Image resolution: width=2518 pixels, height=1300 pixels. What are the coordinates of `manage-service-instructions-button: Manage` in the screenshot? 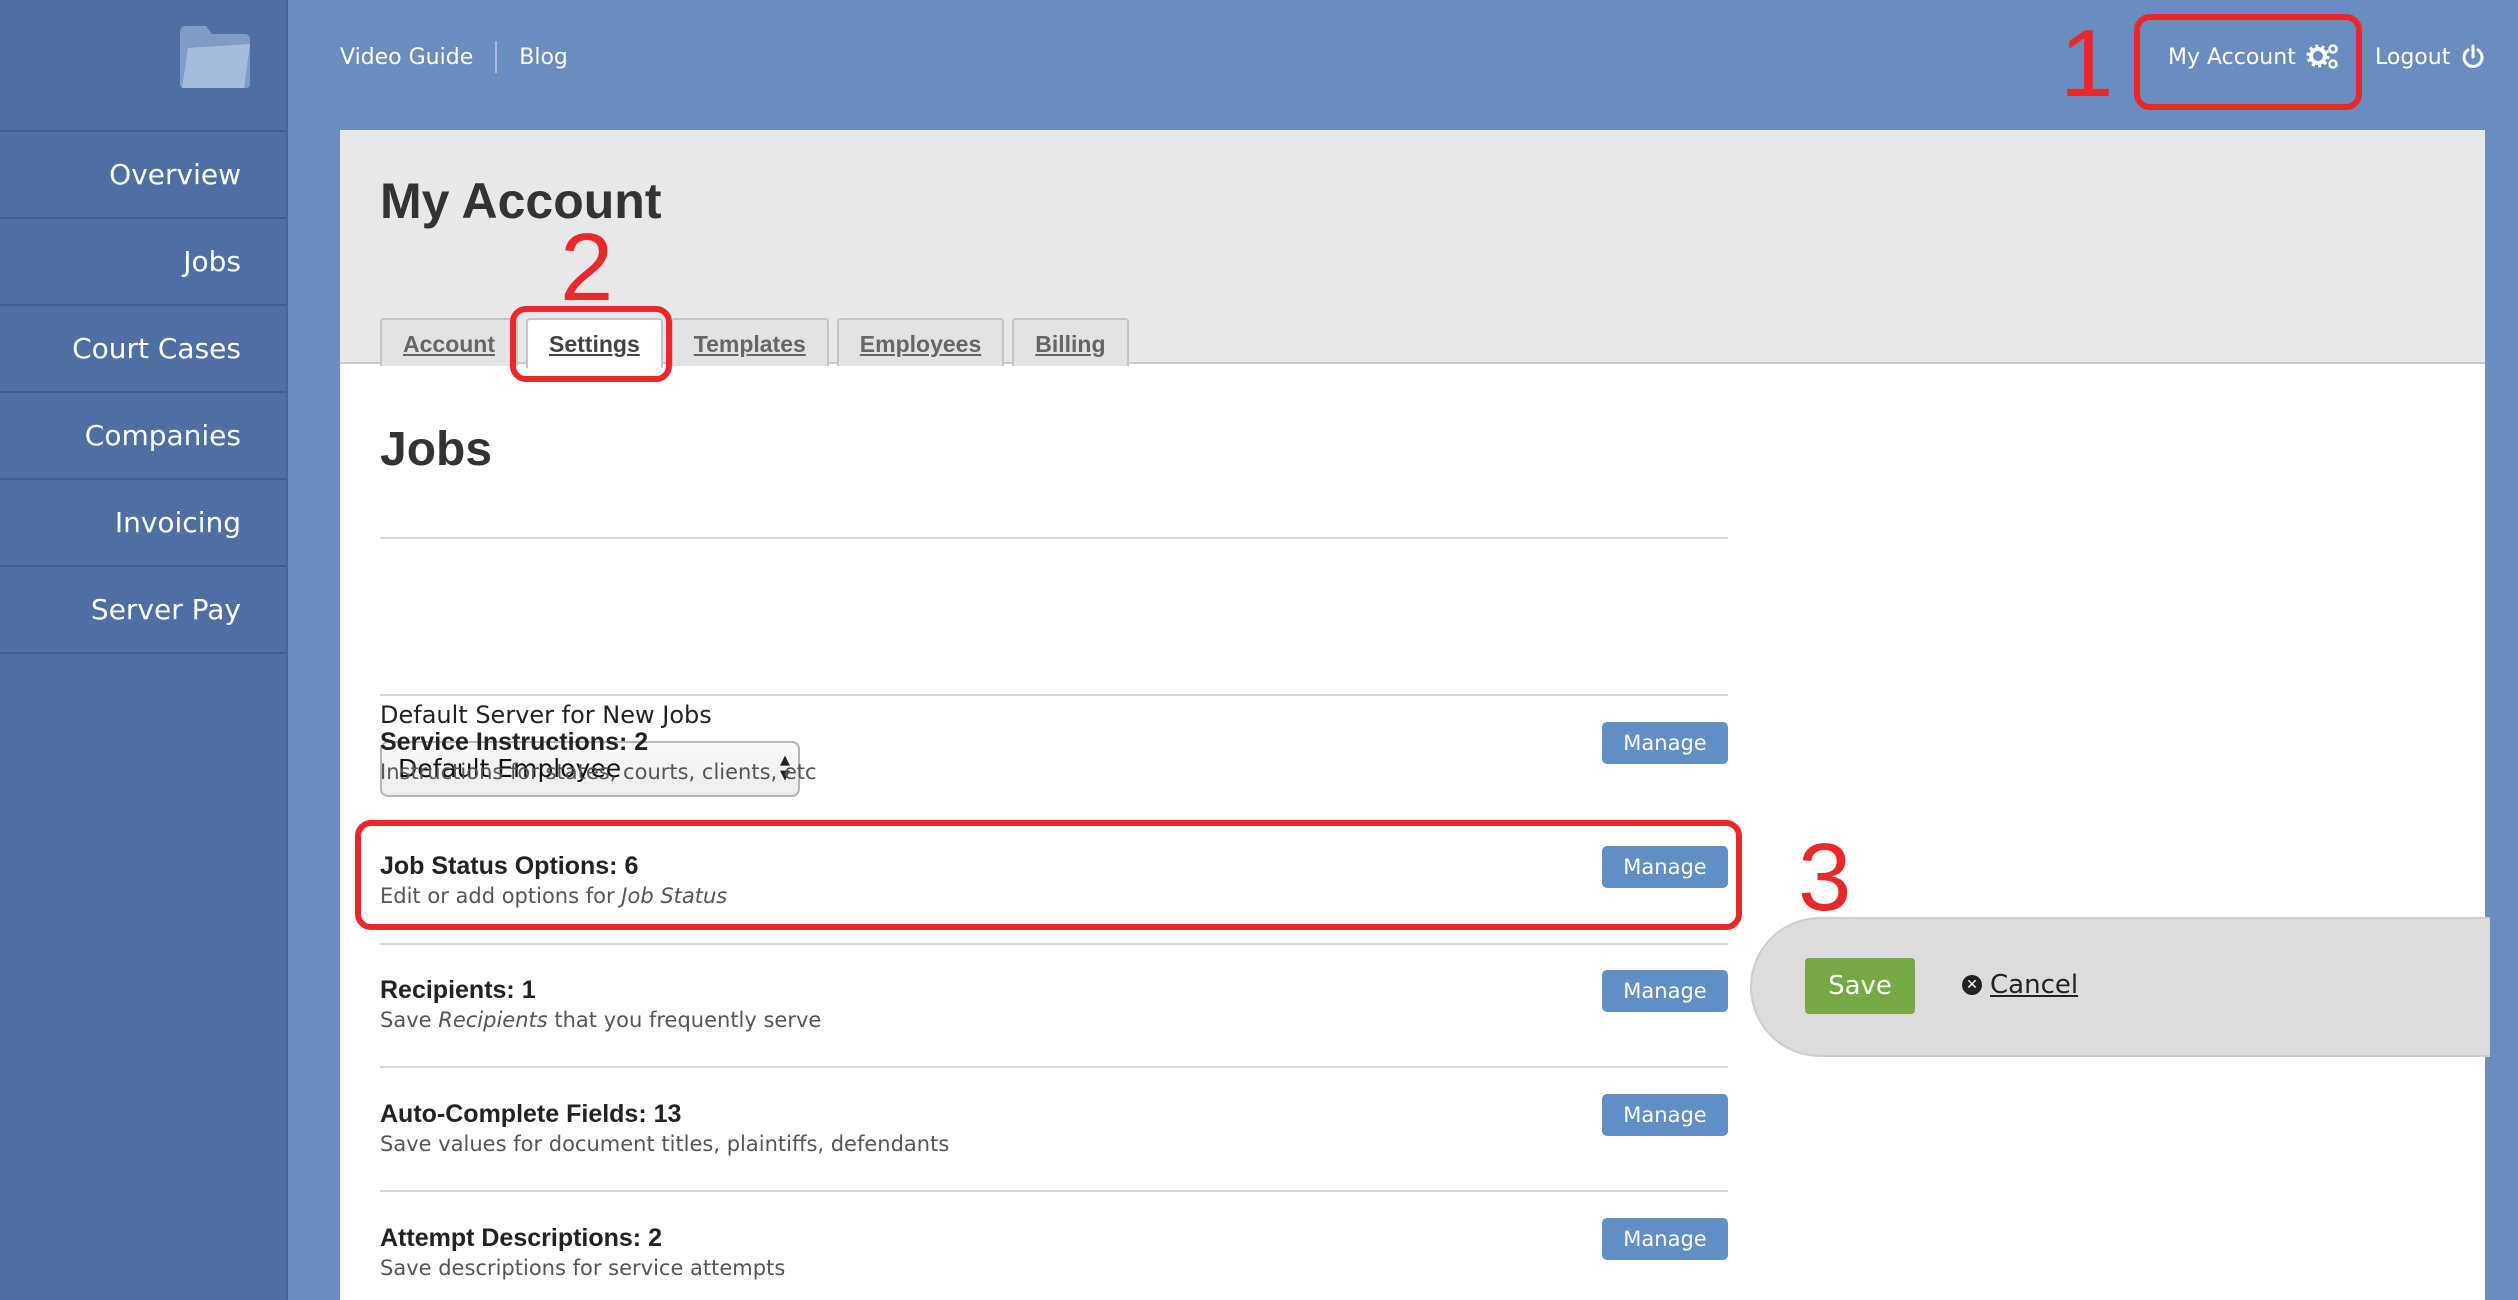 It's located at (1665, 743).